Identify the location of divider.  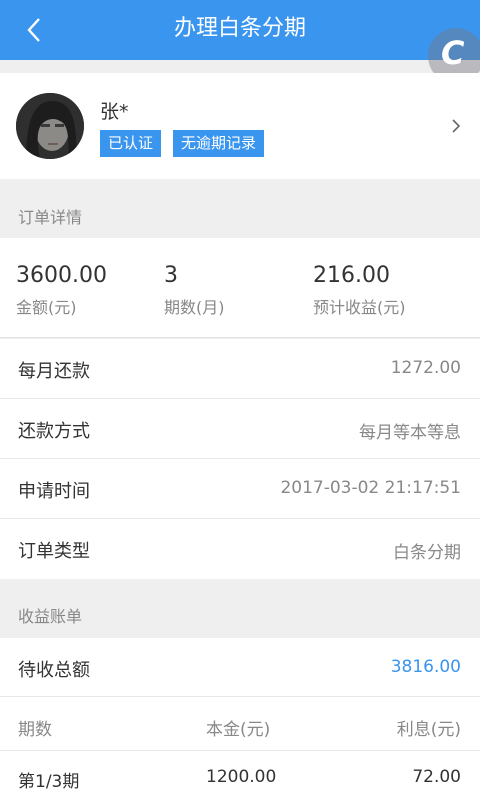
(240, 750).